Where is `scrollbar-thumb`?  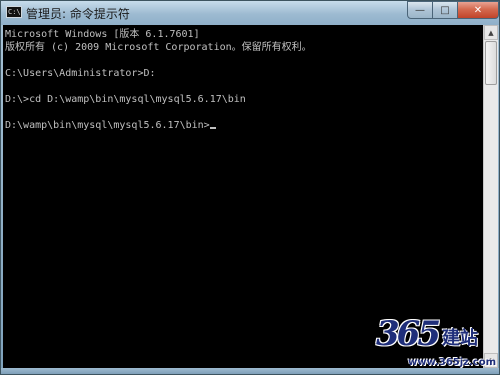
scrollbar-thumb is located at coordinates (491, 63).